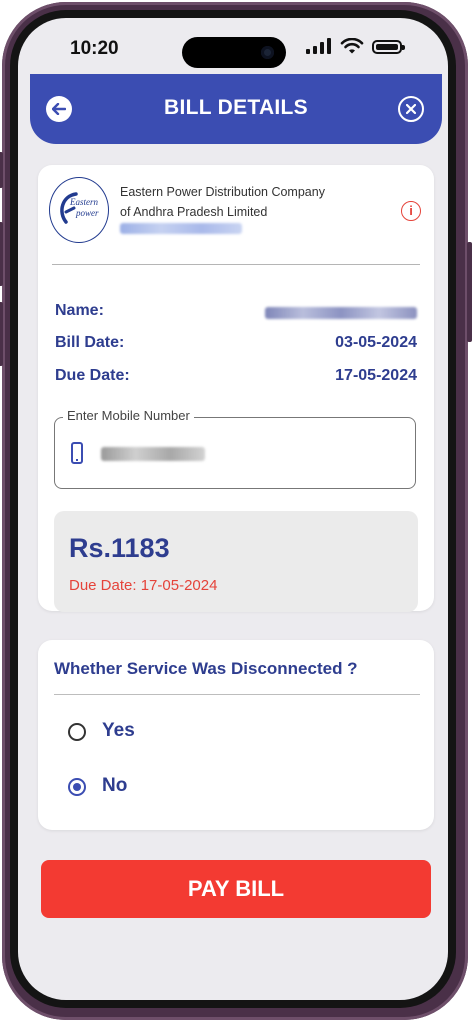 This screenshot has width=472, height=1024. What do you see at coordinates (341, 313) in the screenshot?
I see `customer-name-redacted` at bounding box center [341, 313].